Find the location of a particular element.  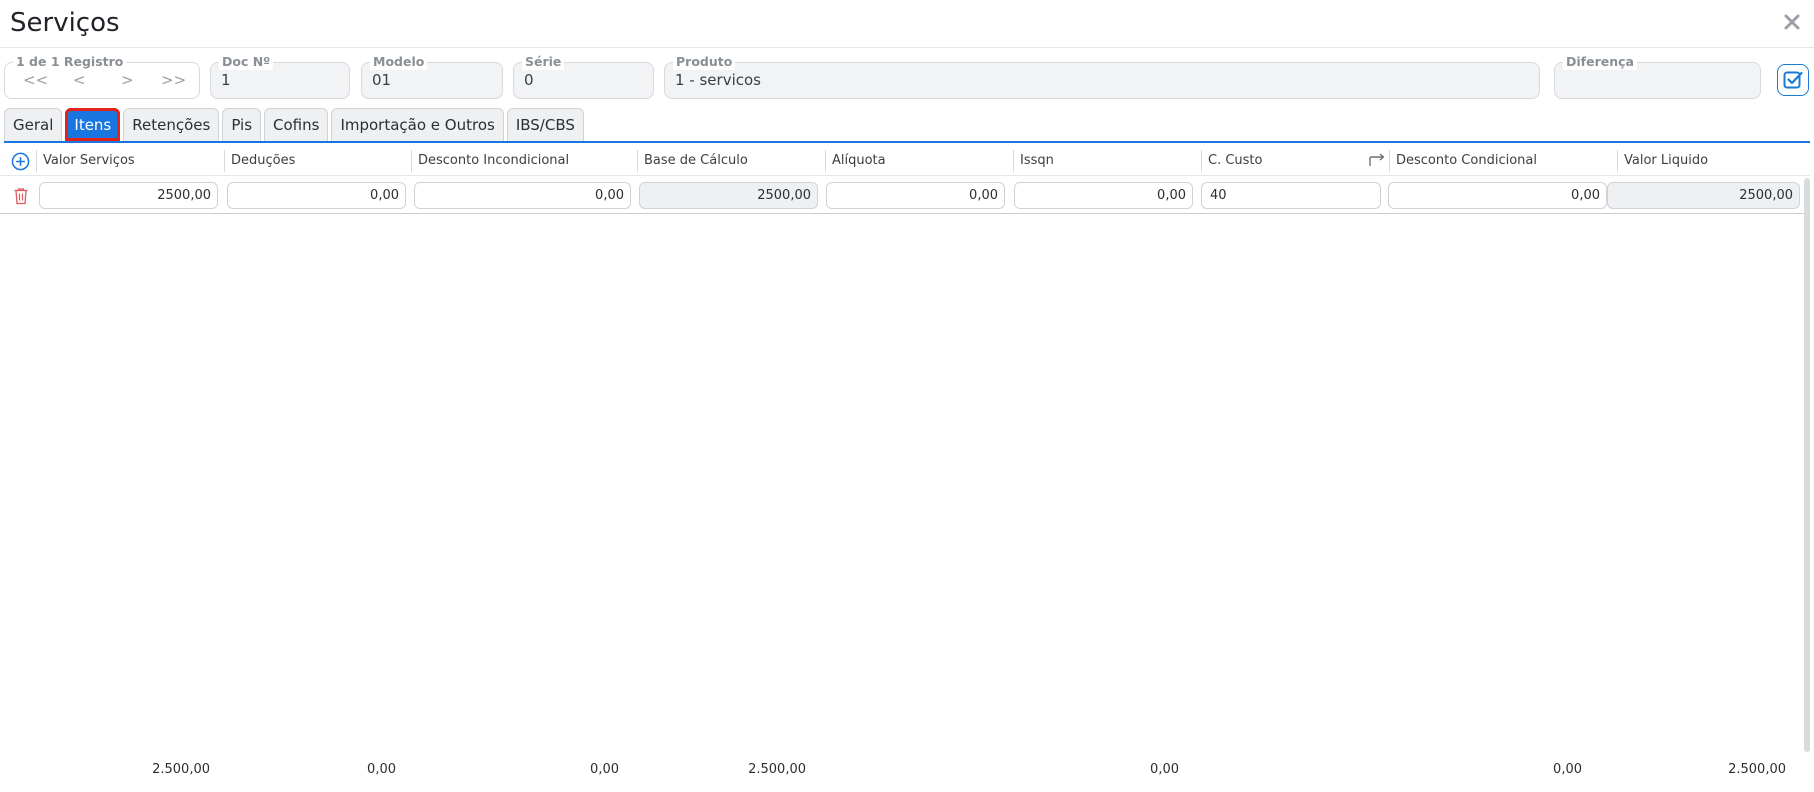

total-issqn: 0,00 is located at coordinates (1164, 769).